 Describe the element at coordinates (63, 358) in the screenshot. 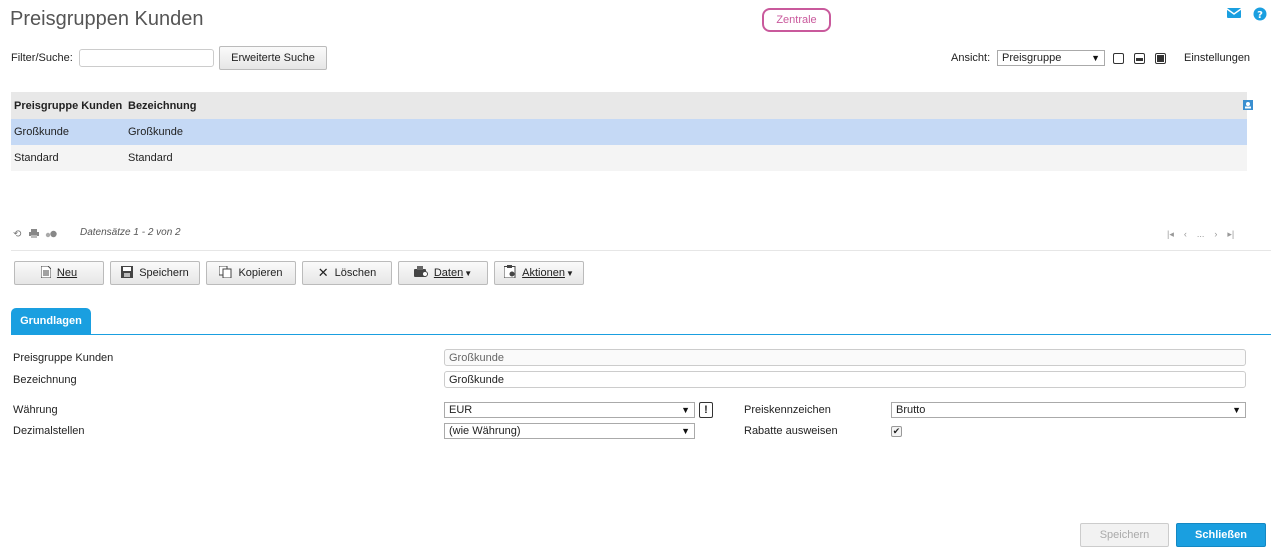

I see `price-group-label: Preisgruppe Kunden` at that location.